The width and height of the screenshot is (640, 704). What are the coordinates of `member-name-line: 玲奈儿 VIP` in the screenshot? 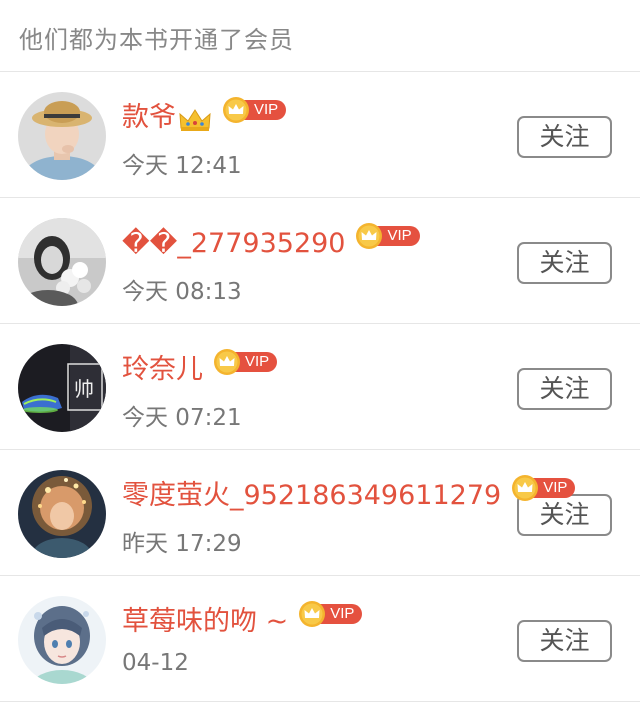 It's located at (200, 368).